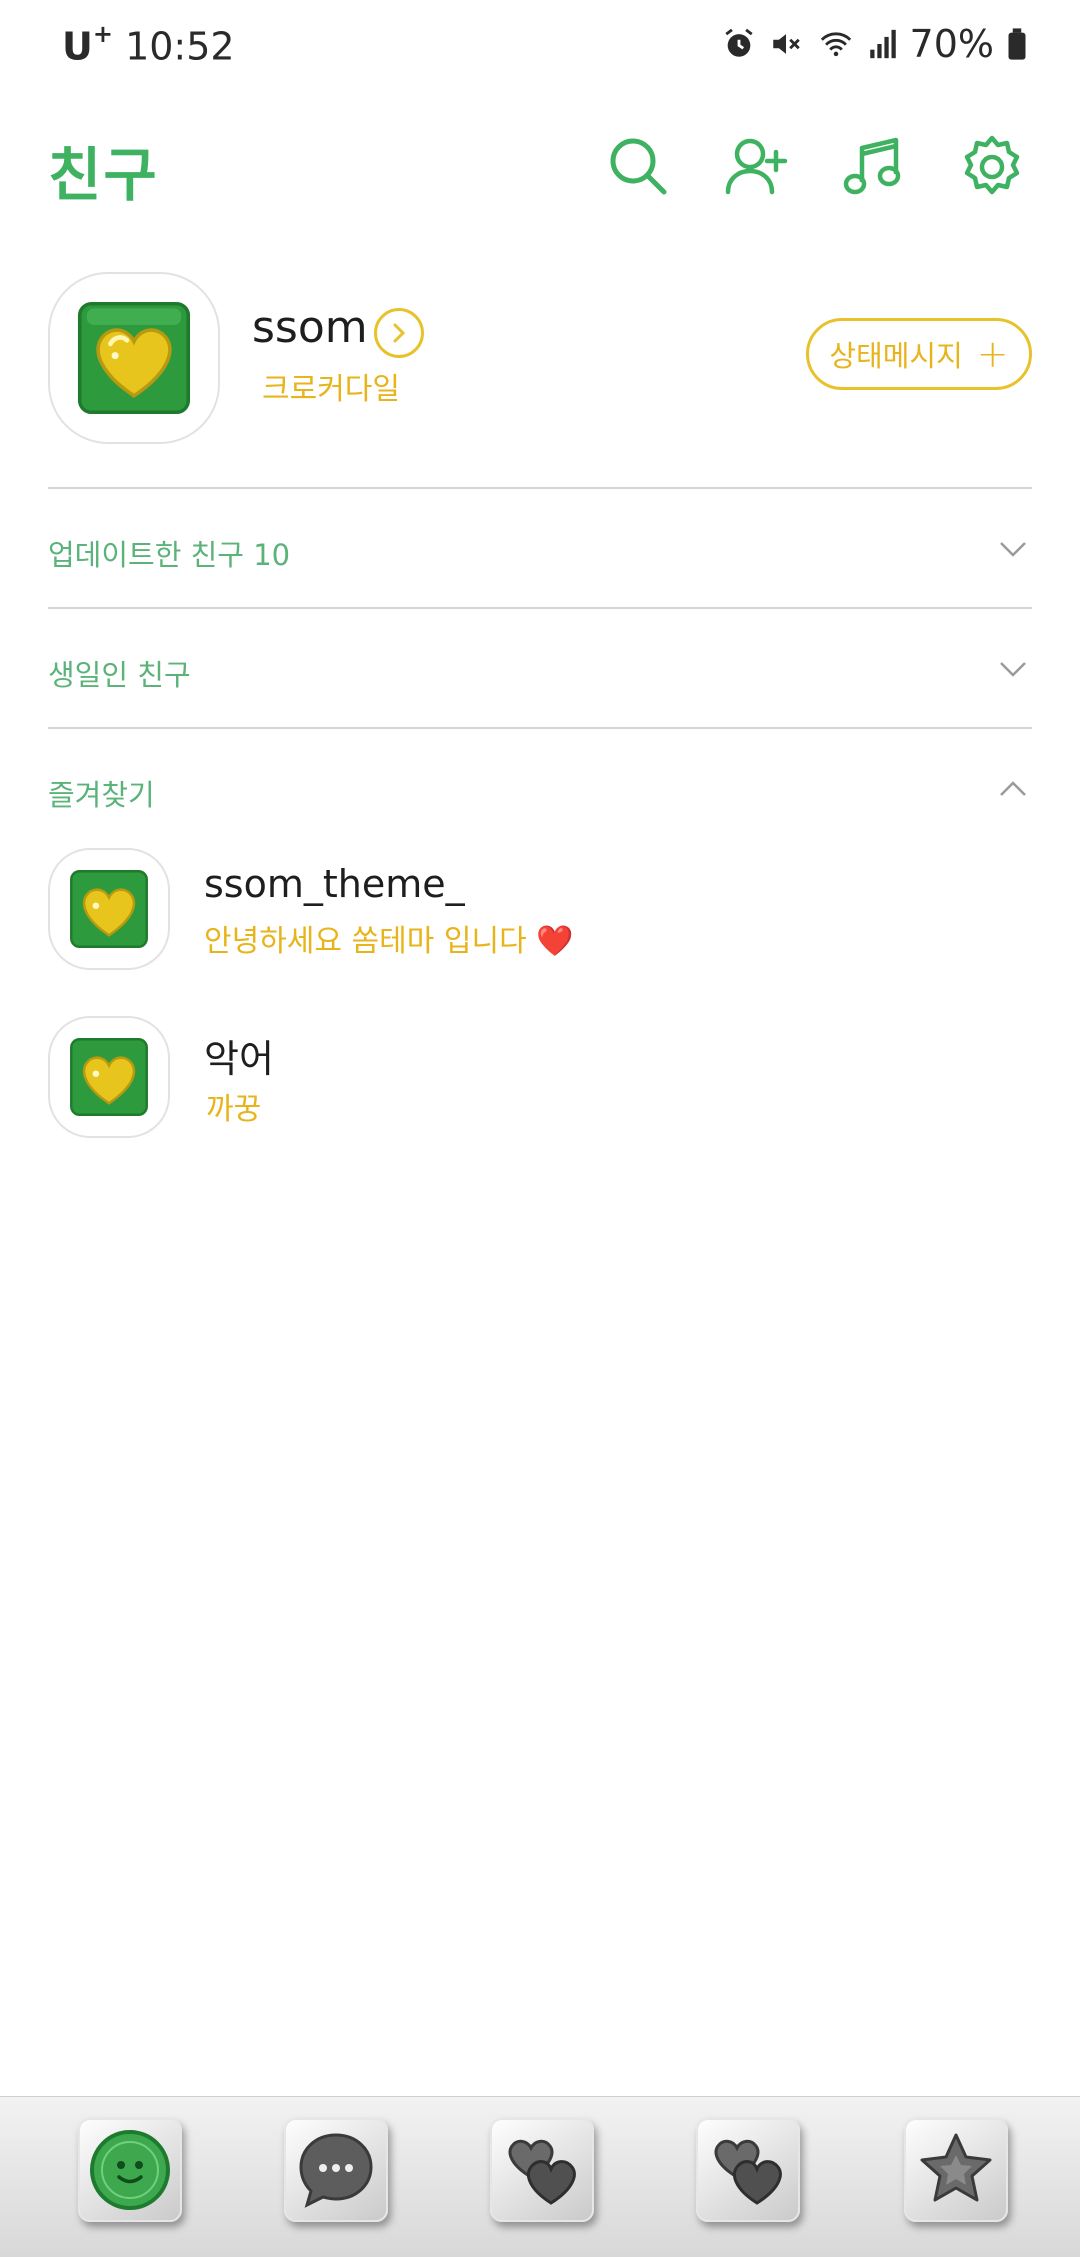  What do you see at coordinates (331, 389) in the screenshot?
I see `profile-subtitle: 크로커다일` at bounding box center [331, 389].